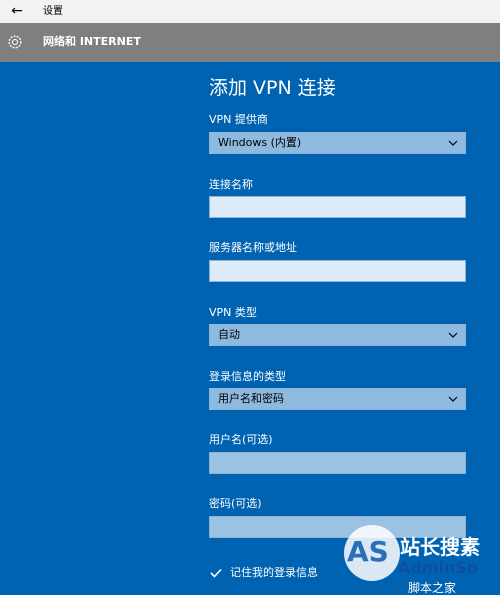 The image size is (500, 595). Describe the element at coordinates (216, 573) in the screenshot. I see `remember-checkbox` at that location.